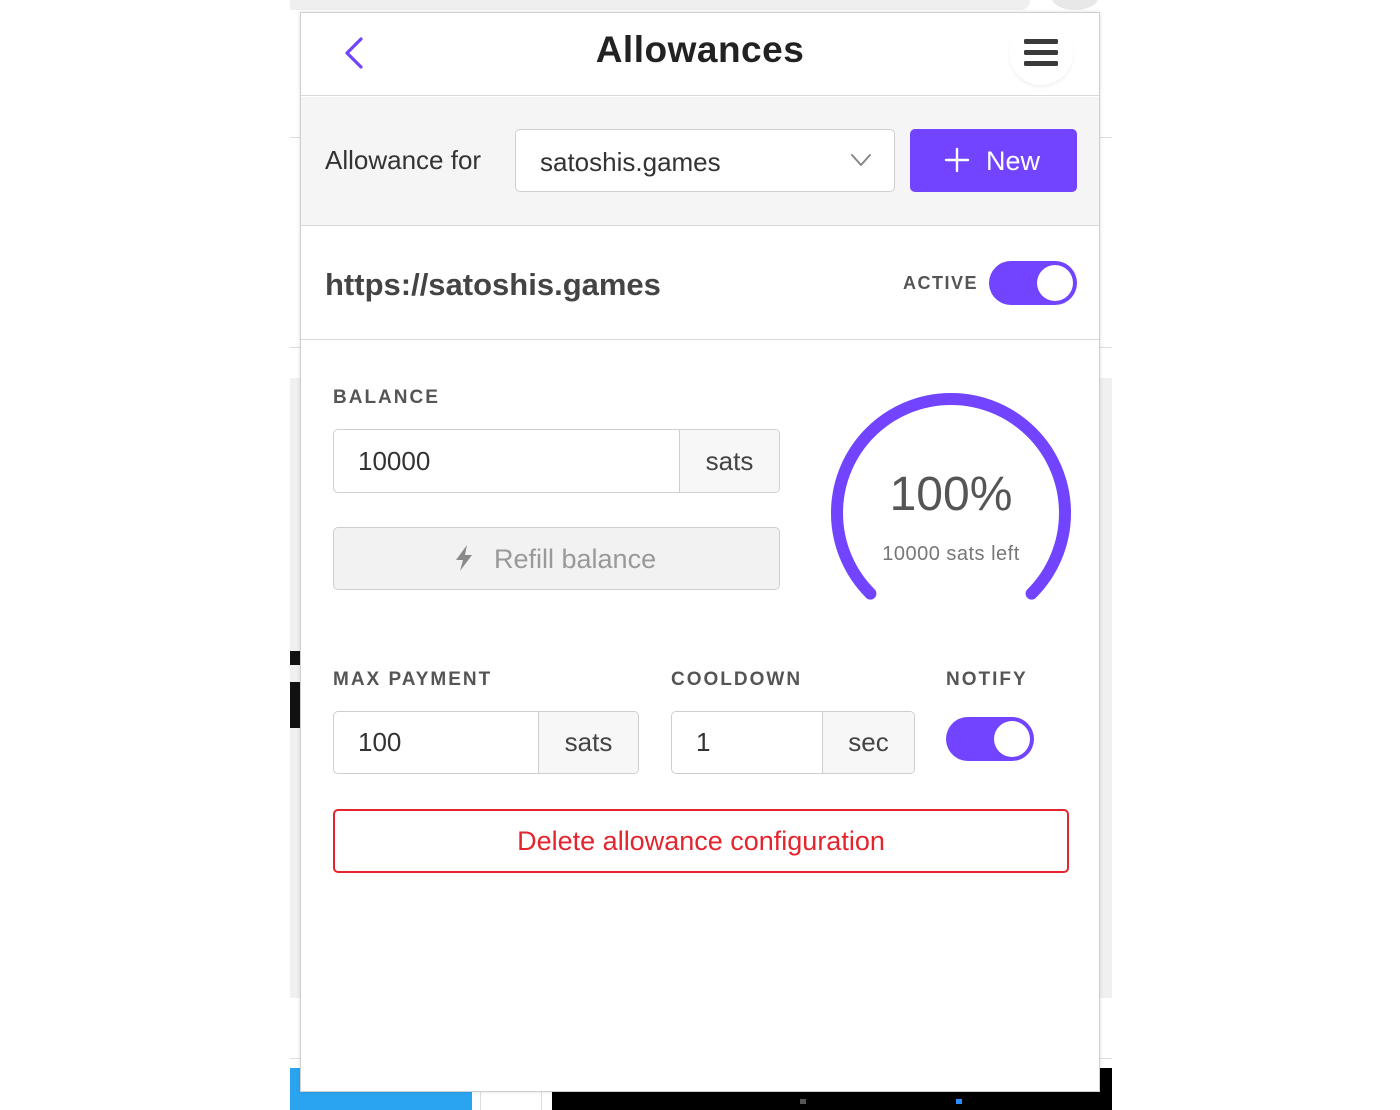  I want to click on cooldown-label: COOLDOWN, so click(737, 679).